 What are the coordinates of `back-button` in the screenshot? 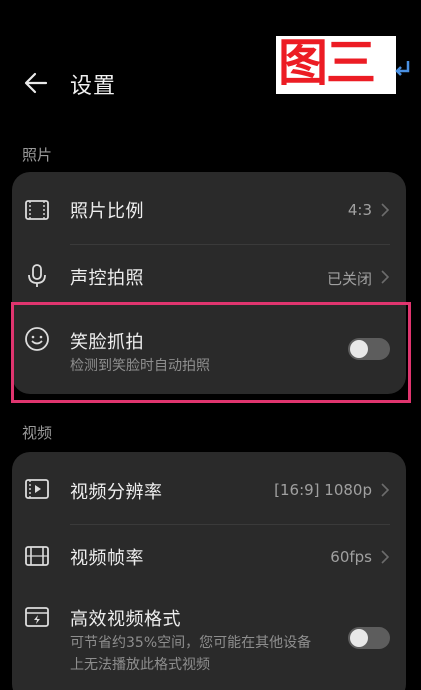 It's located at (36, 83).